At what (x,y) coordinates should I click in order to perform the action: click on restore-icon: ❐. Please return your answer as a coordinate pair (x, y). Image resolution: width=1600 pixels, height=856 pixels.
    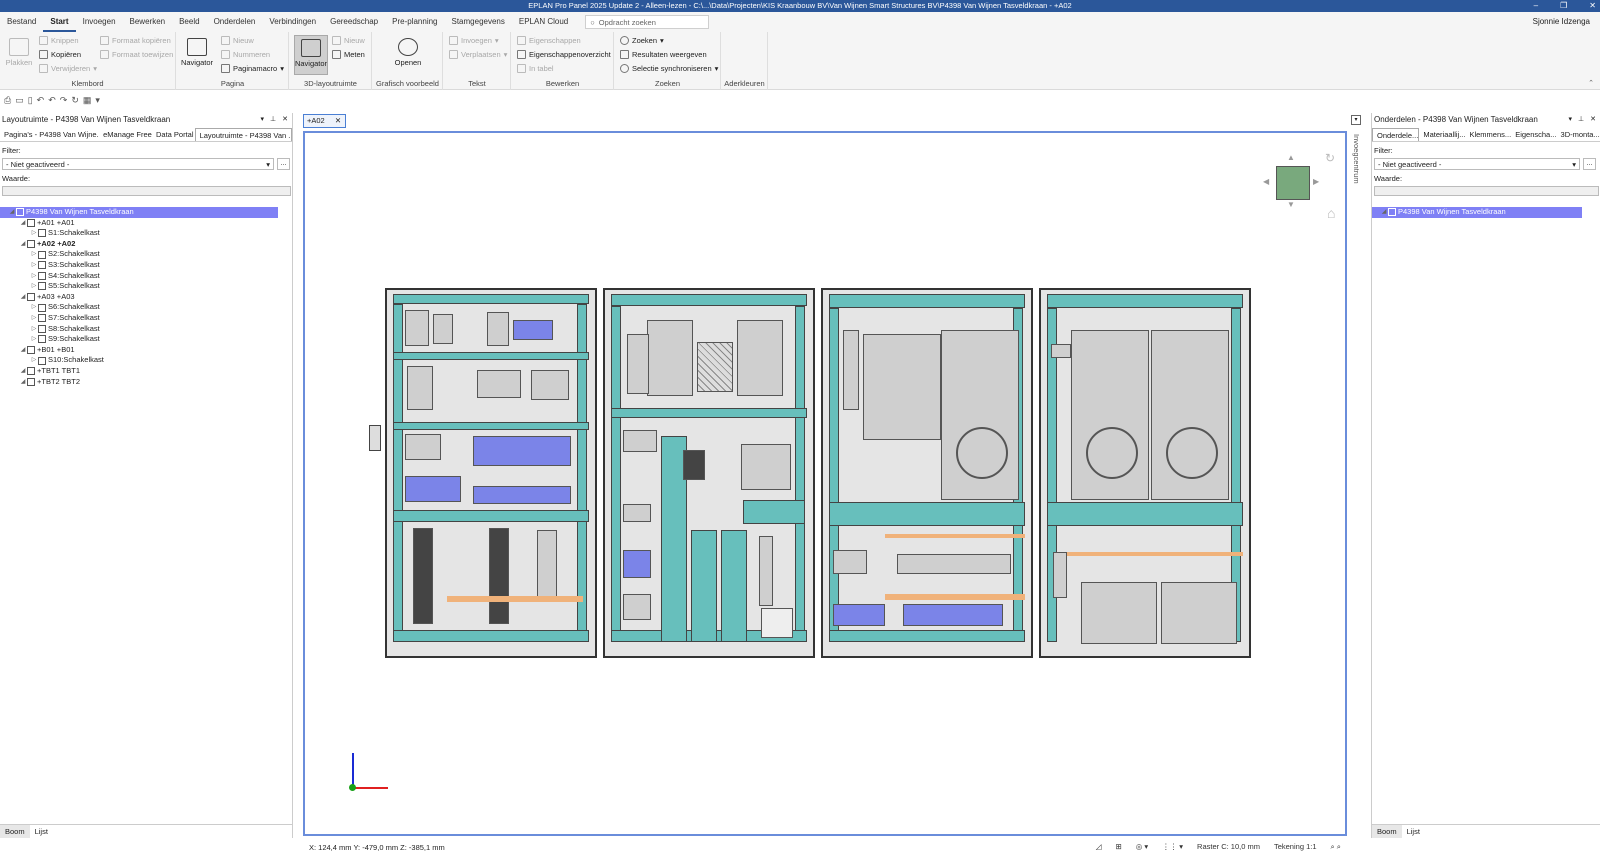
    Looking at the image, I should click on (1563, 6).